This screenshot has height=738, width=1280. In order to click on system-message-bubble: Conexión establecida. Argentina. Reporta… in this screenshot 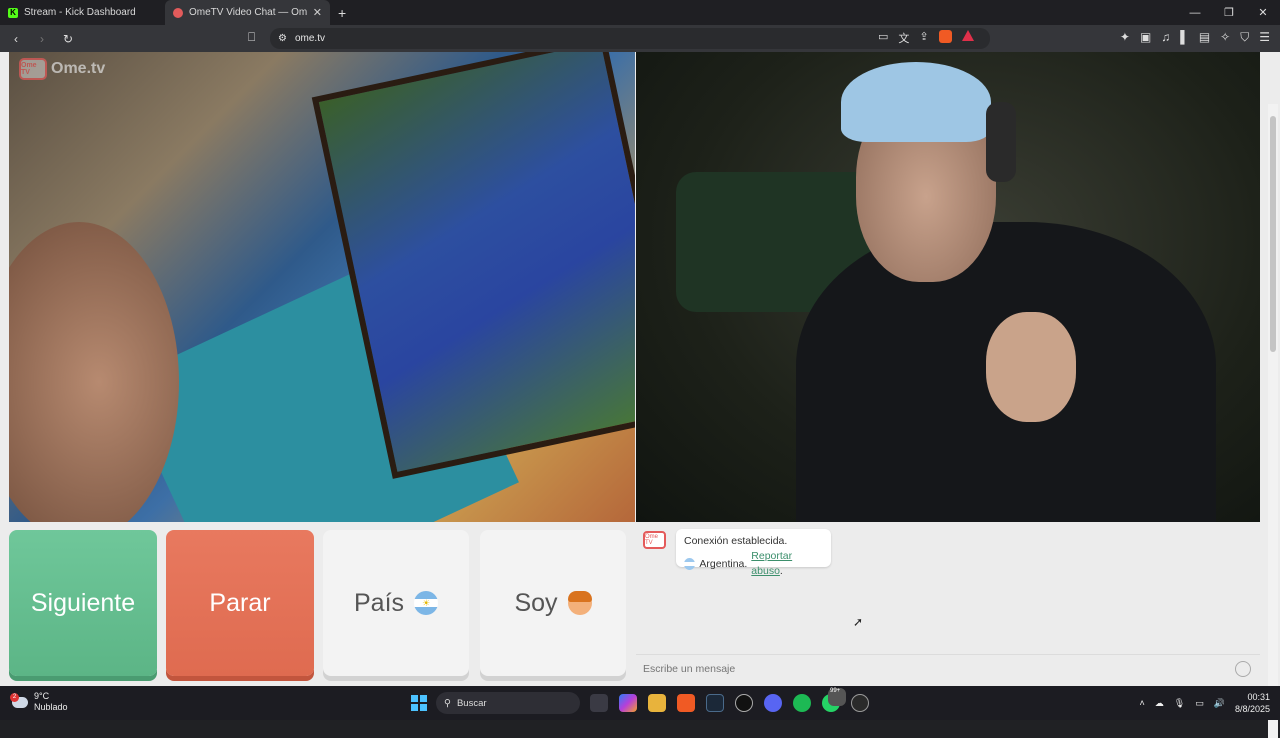, I will do `click(753, 553)`.